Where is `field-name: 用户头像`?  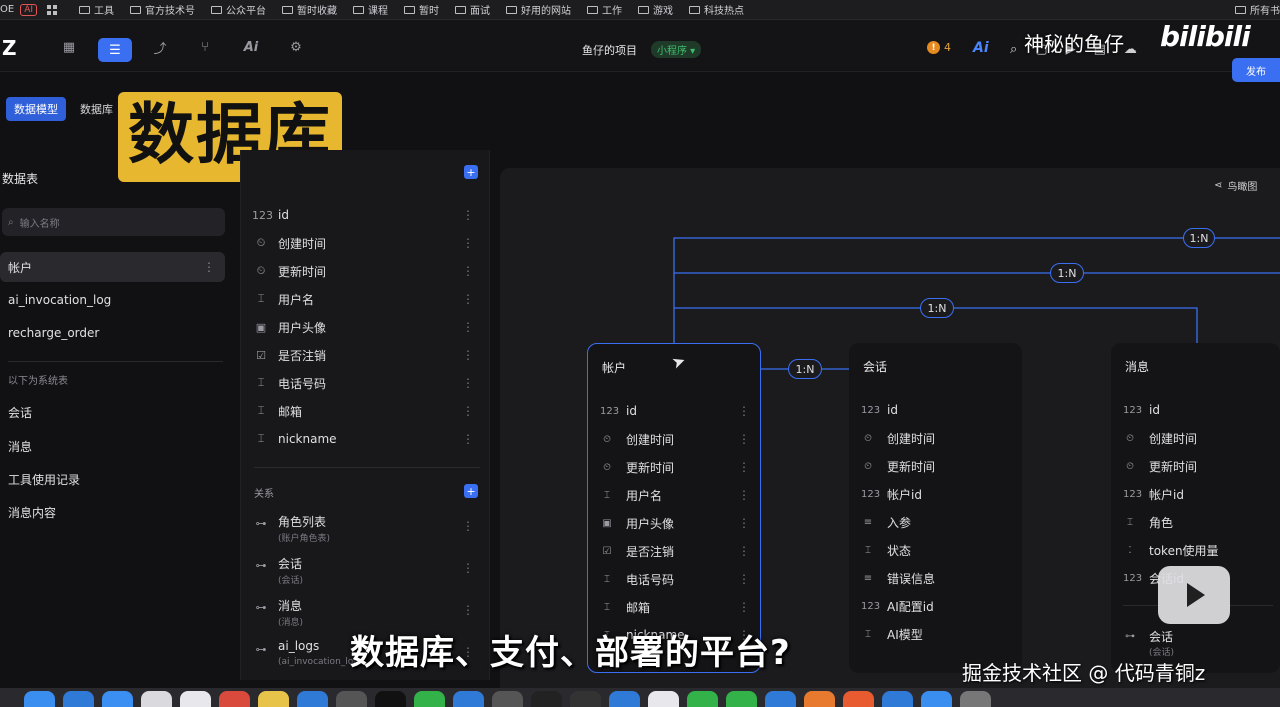
field-name: 用户头像 is located at coordinates (650, 523).